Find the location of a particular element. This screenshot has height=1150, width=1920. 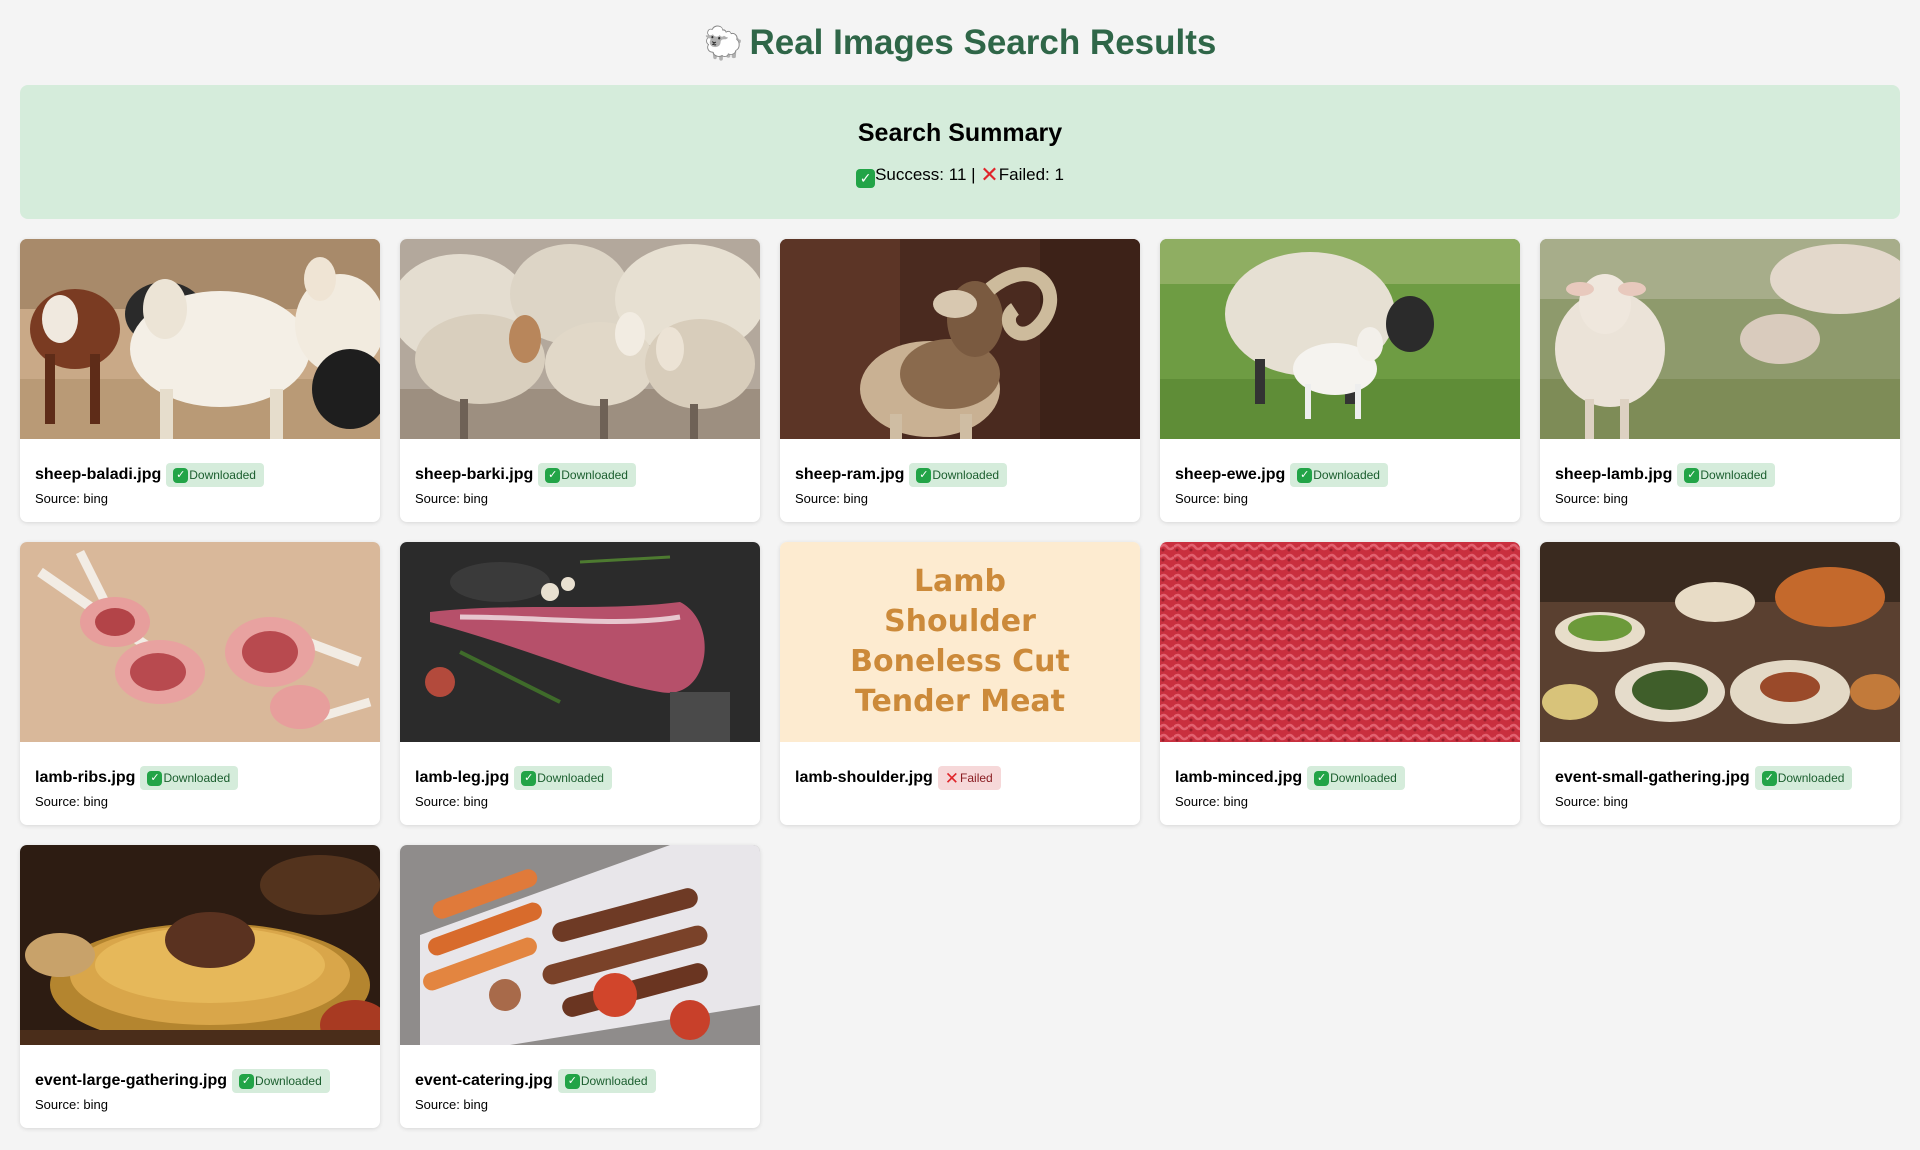

file-name: event-small-gathering.jpg is located at coordinates (1652, 777).